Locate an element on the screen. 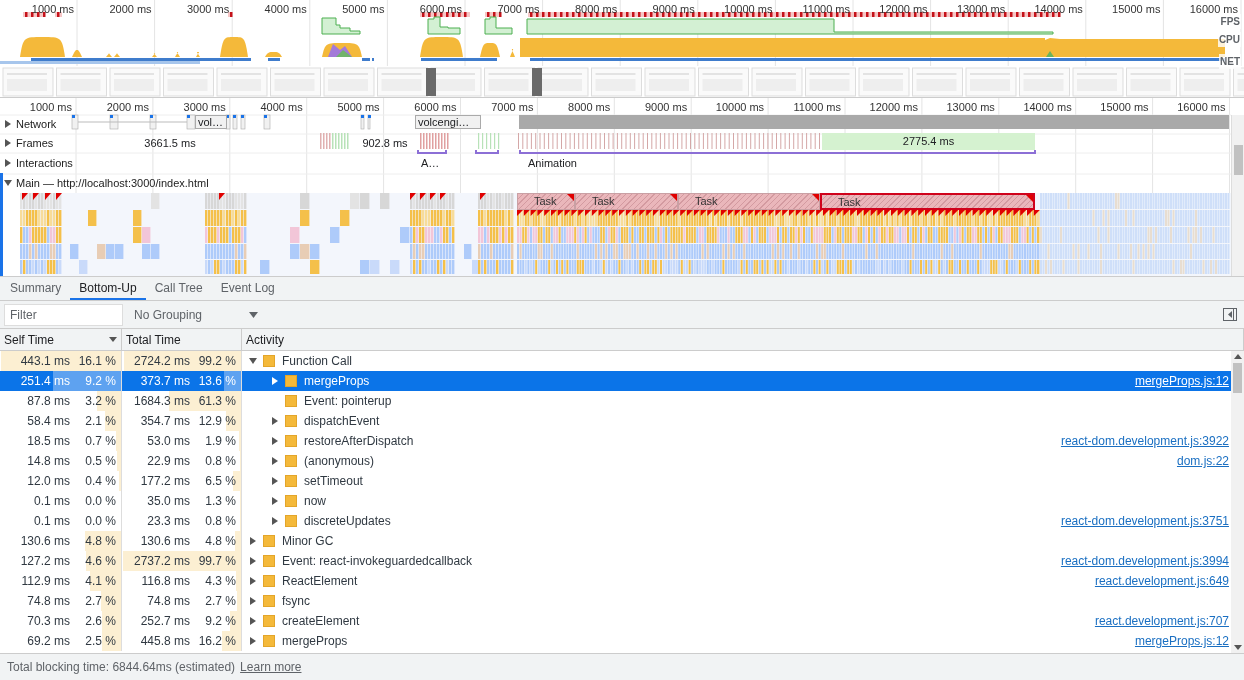 This screenshot has height=680, width=1244. time-value: 87.8 ms is located at coordinates (48, 401).